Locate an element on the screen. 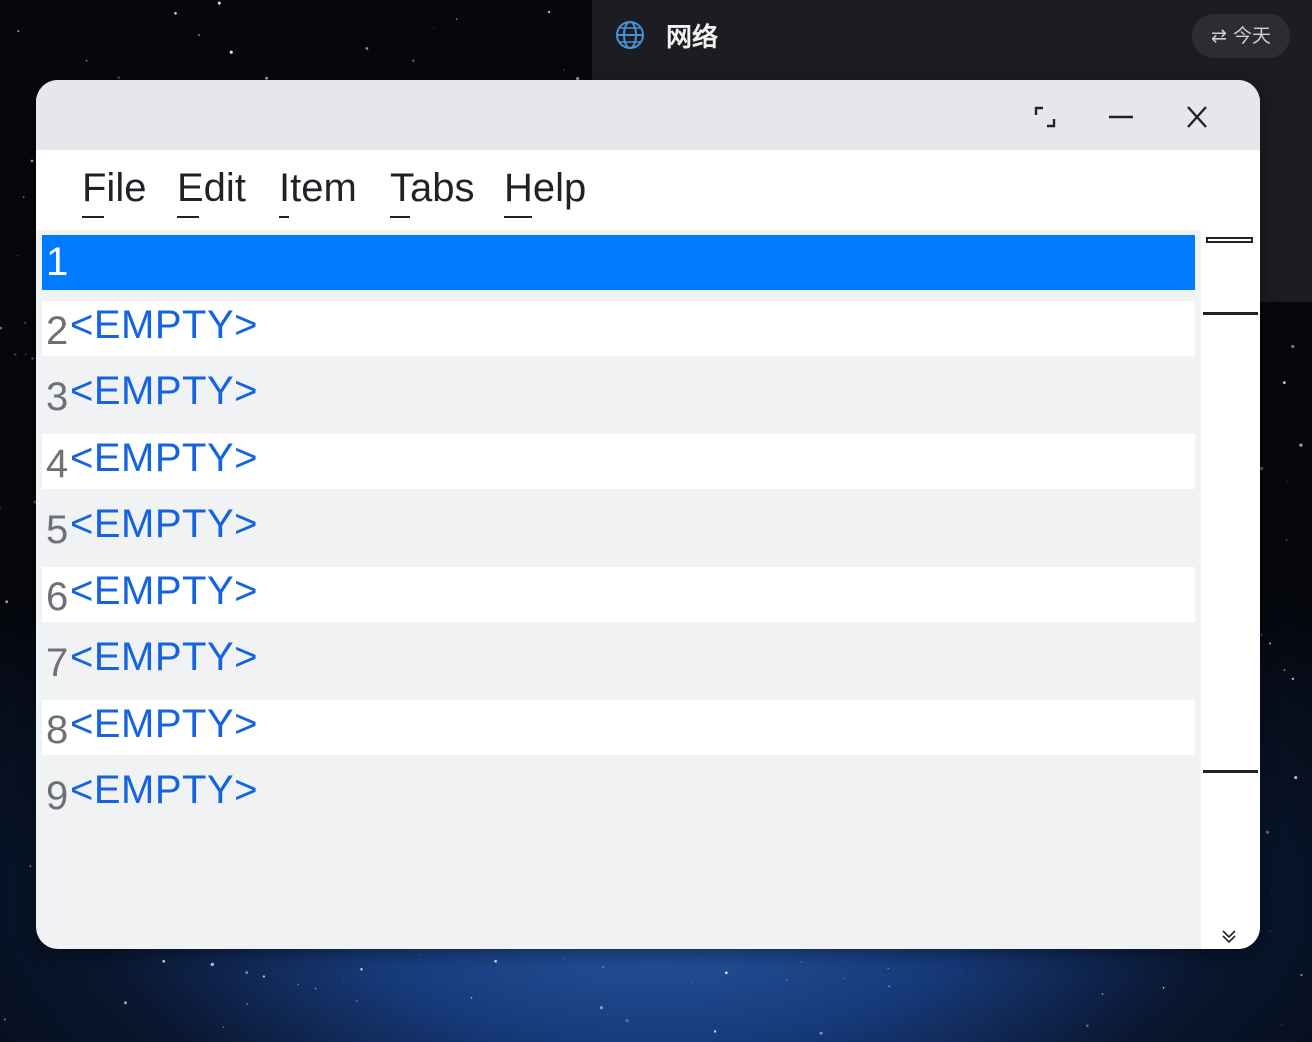 This screenshot has height=1042, width=1312. row-number: 6 is located at coordinates (57, 597).